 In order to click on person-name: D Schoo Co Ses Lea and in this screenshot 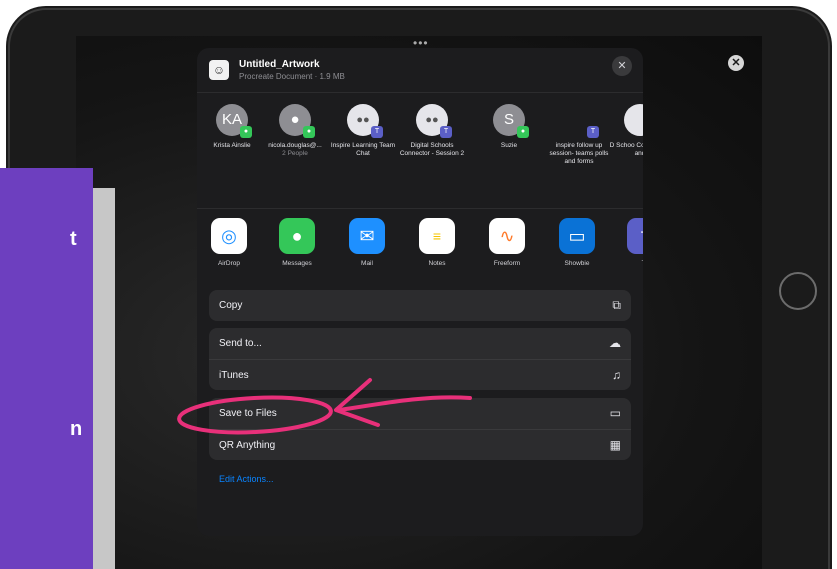, I will do `click(626, 149)`.